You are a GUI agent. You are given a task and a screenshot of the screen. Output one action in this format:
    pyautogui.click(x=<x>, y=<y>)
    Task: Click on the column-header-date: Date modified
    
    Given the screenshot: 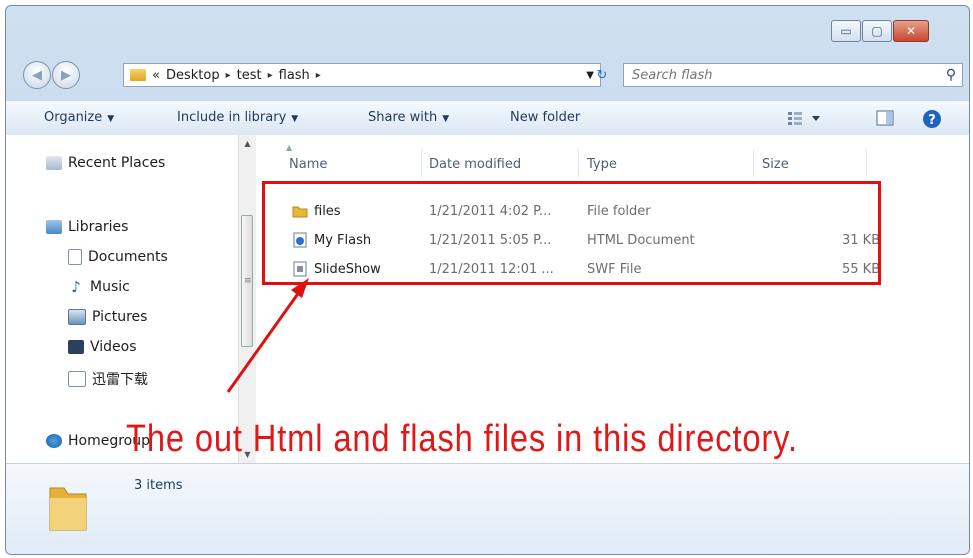 What is the action you would take?
    pyautogui.click(x=475, y=164)
    